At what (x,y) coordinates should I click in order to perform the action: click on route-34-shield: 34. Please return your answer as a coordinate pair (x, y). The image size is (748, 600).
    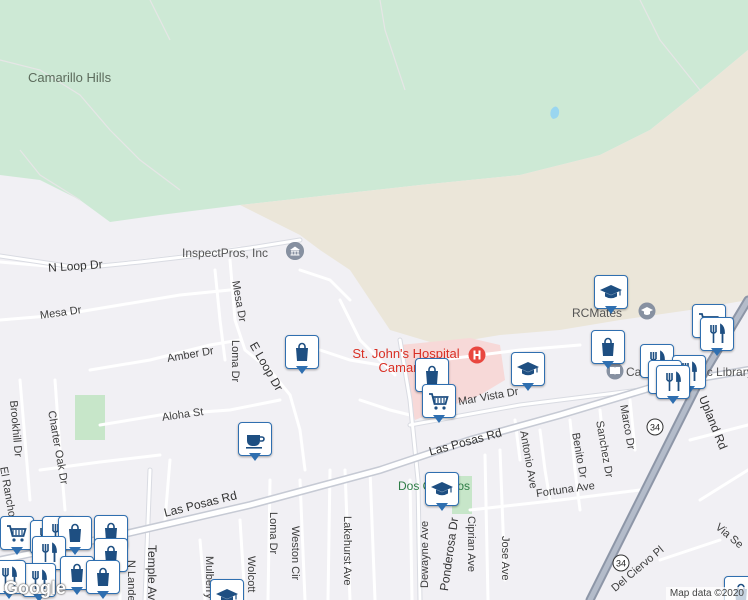
    Looking at the image, I should click on (655, 427).